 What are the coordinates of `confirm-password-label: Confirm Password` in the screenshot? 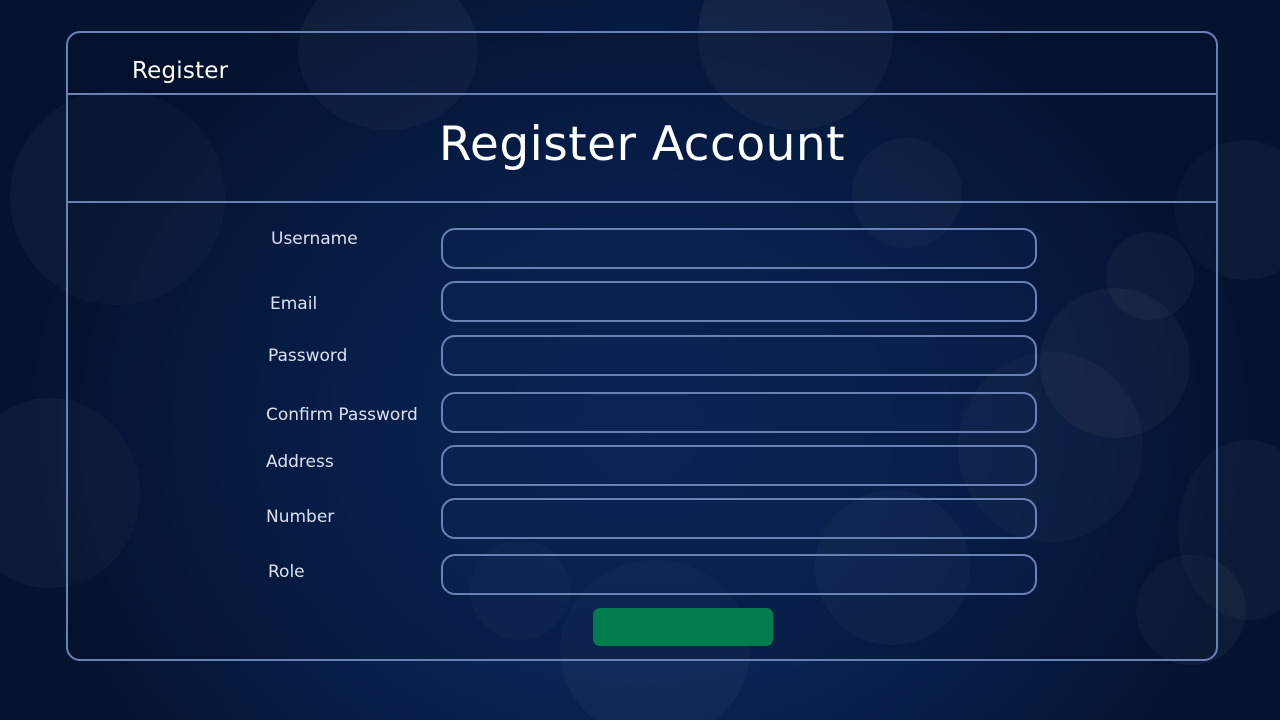 It's located at (342, 415).